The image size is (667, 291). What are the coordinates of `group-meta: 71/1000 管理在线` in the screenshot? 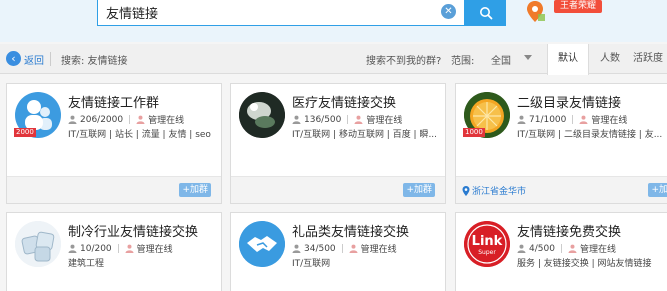 It's located at (572, 119).